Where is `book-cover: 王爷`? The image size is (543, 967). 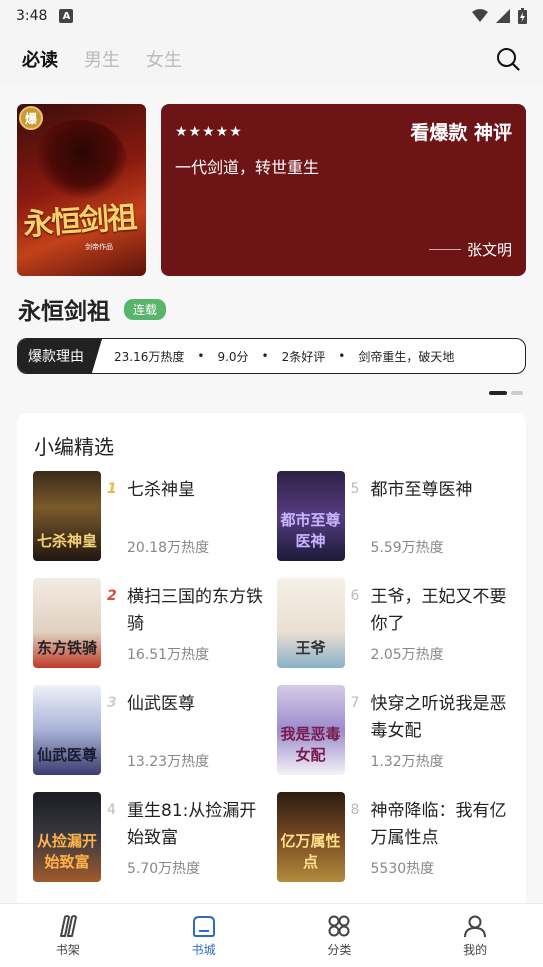
book-cover: 王爷 is located at coordinates (310, 623).